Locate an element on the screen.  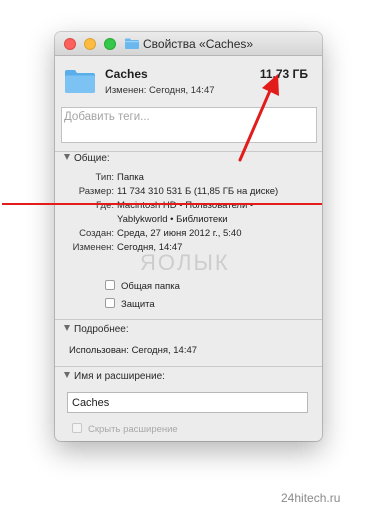
locked-label: Защита is located at coordinates (138, 304).